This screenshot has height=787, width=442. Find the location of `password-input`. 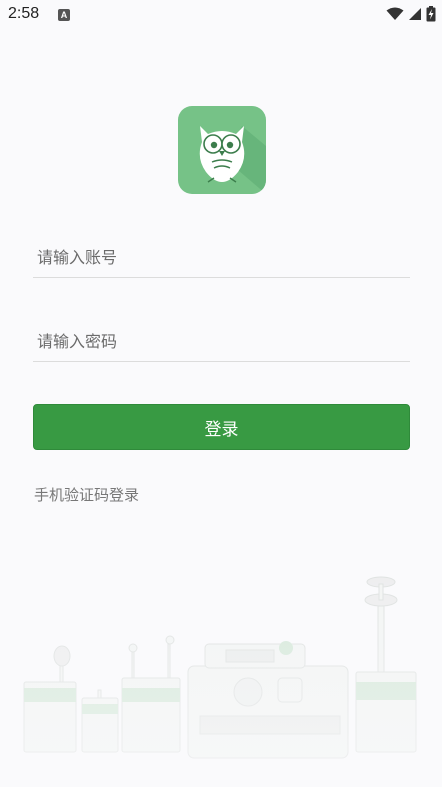

password-input is located at coordinates (221, 341).